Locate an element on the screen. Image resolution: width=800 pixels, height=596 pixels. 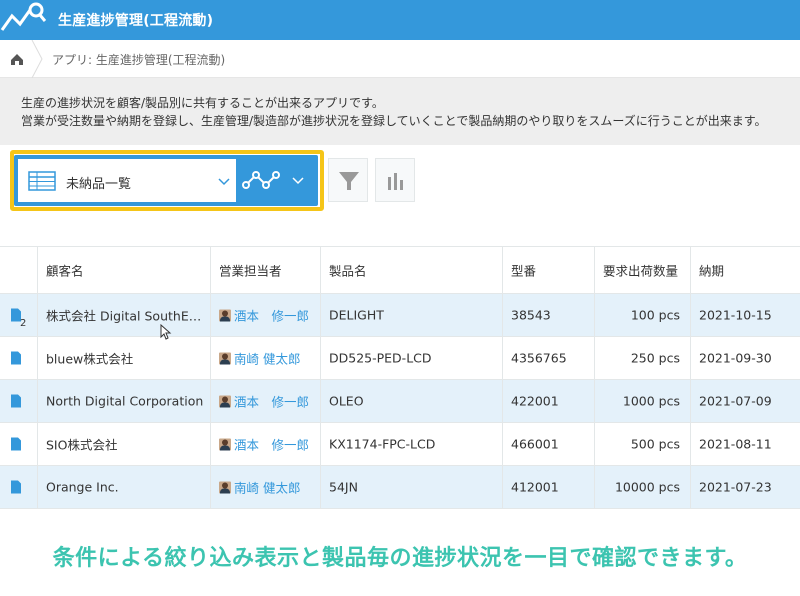
graph-view-icon is located at coordinates (261, 180).